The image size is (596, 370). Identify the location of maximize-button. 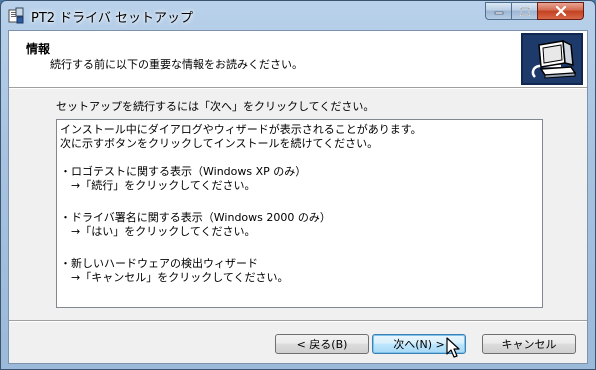
(524, 11).